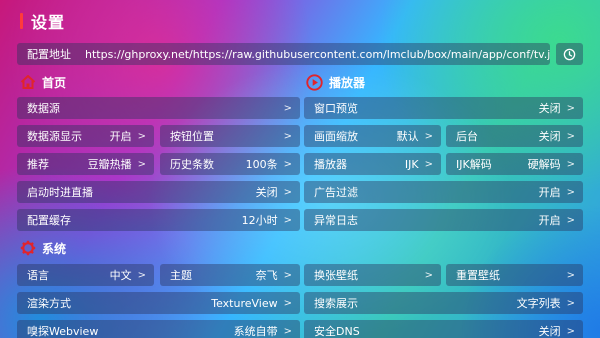  I want to click on scale-label: 画面缩放, so click(336, 136).